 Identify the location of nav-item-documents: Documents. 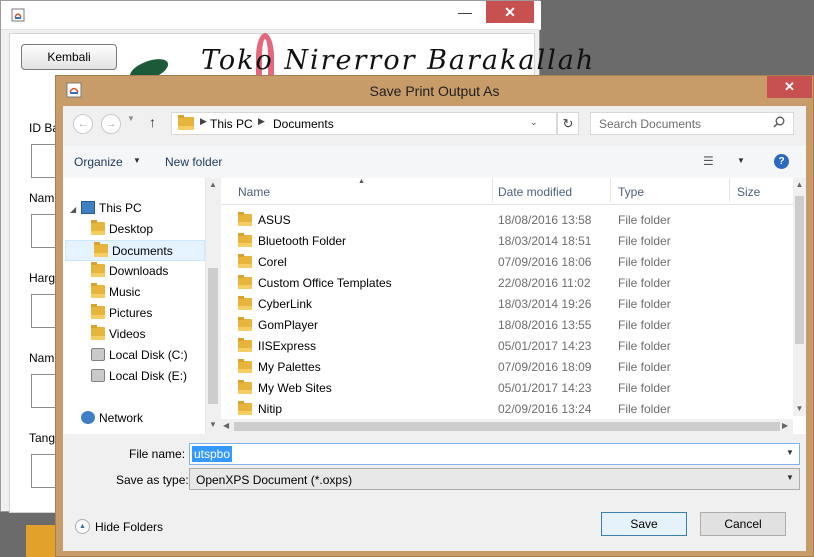
(135, 250).